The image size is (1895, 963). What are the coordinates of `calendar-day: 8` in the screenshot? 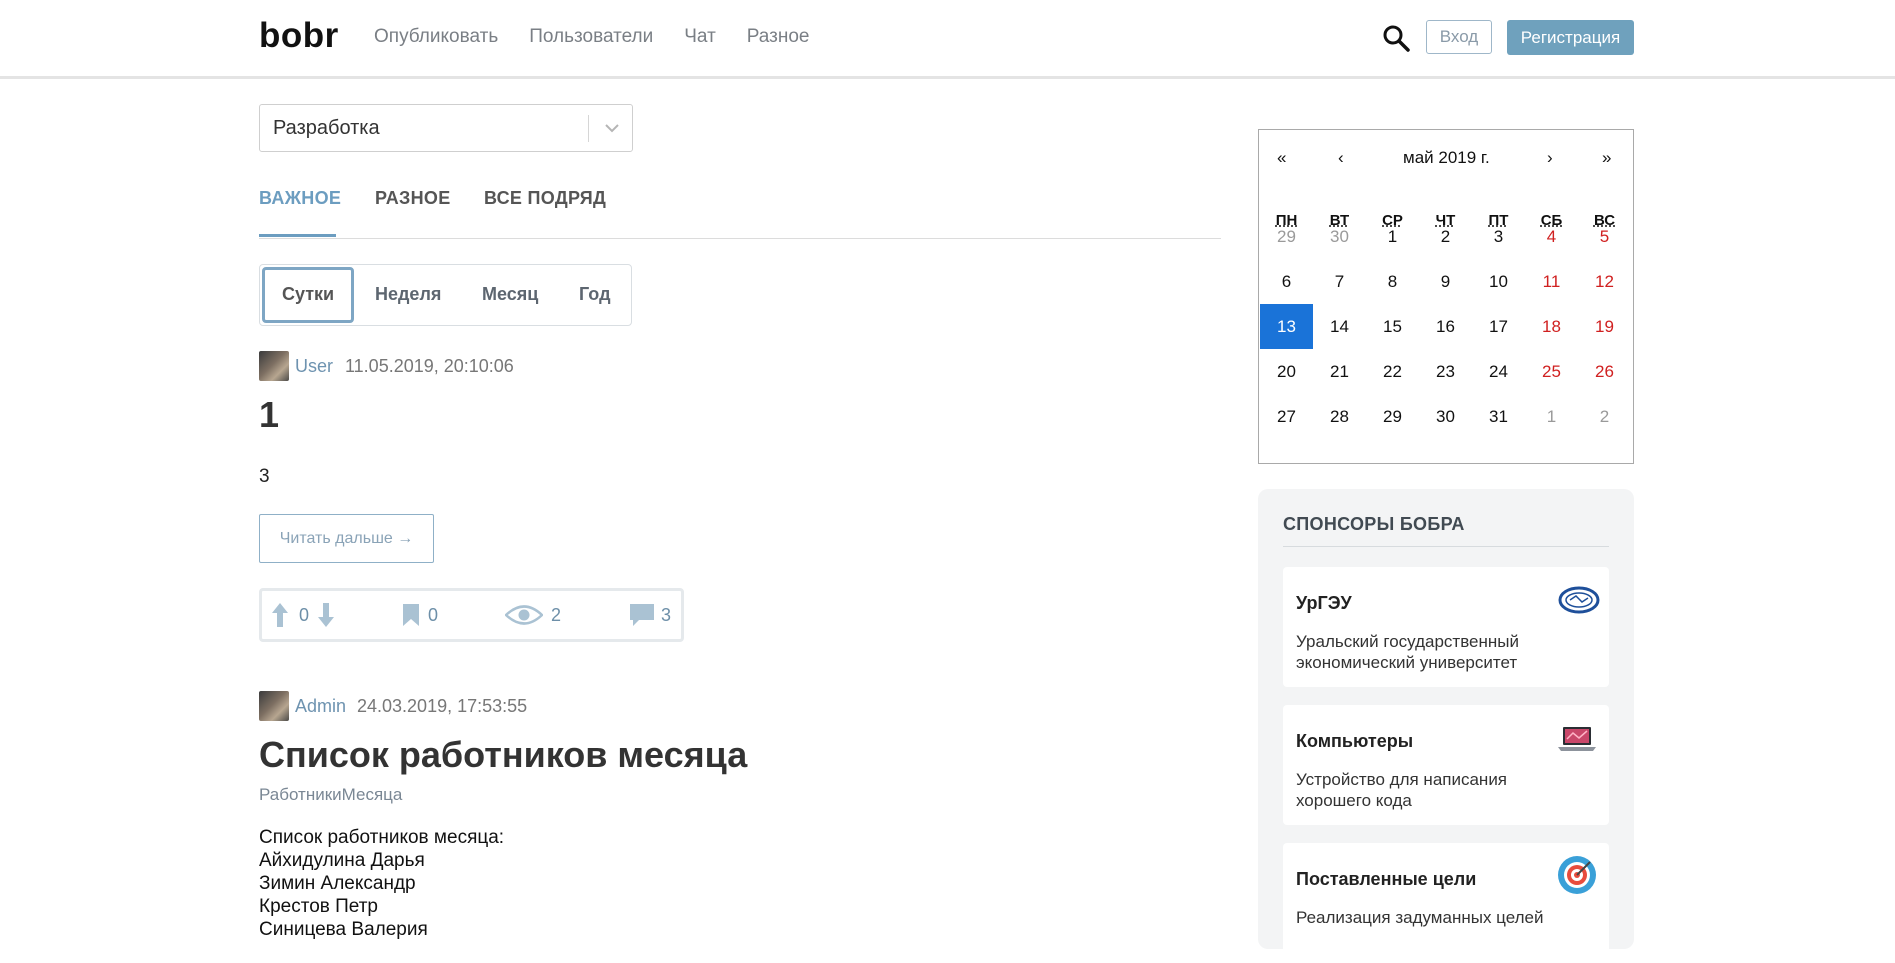 It's located at (1392, 281).